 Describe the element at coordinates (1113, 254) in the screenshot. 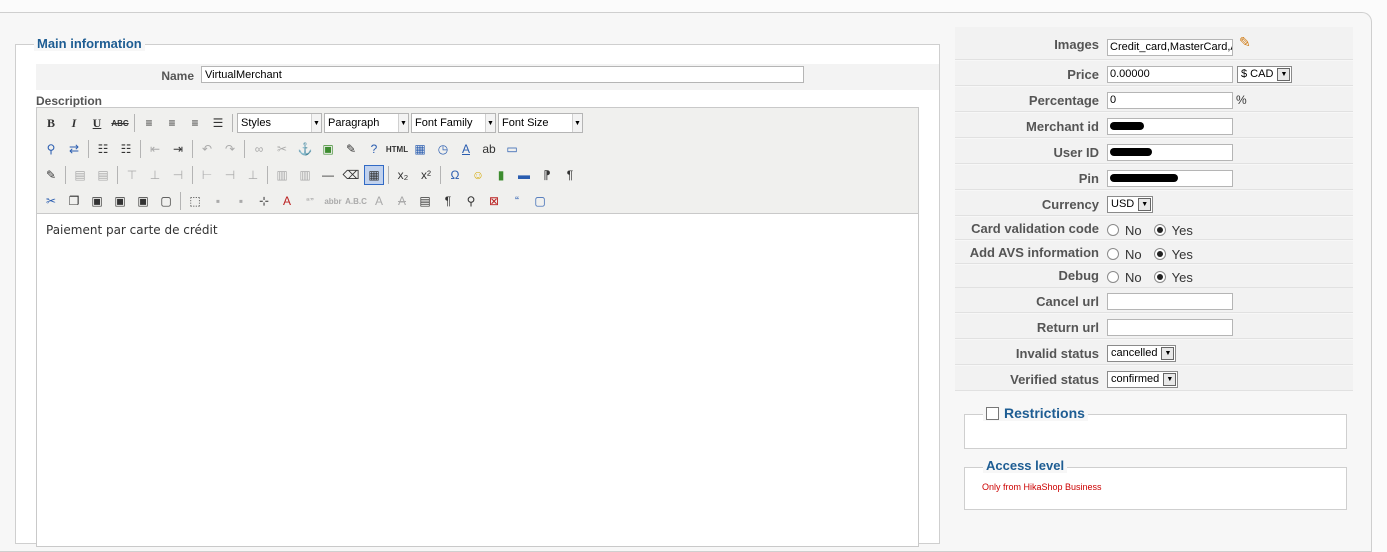

I see `avs-no-radio` at that location.